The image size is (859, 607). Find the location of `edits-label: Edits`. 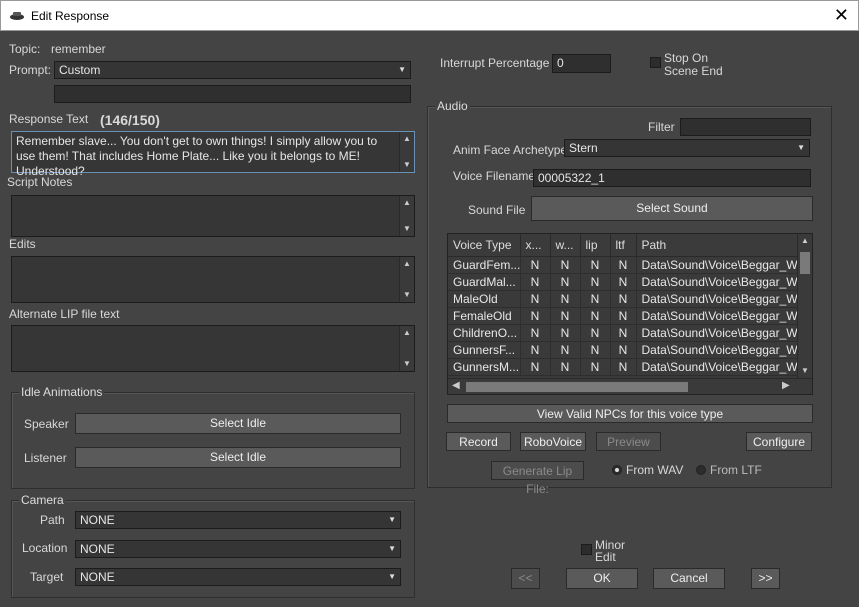

edits-label: Edits is located at coordinates (22, 244).